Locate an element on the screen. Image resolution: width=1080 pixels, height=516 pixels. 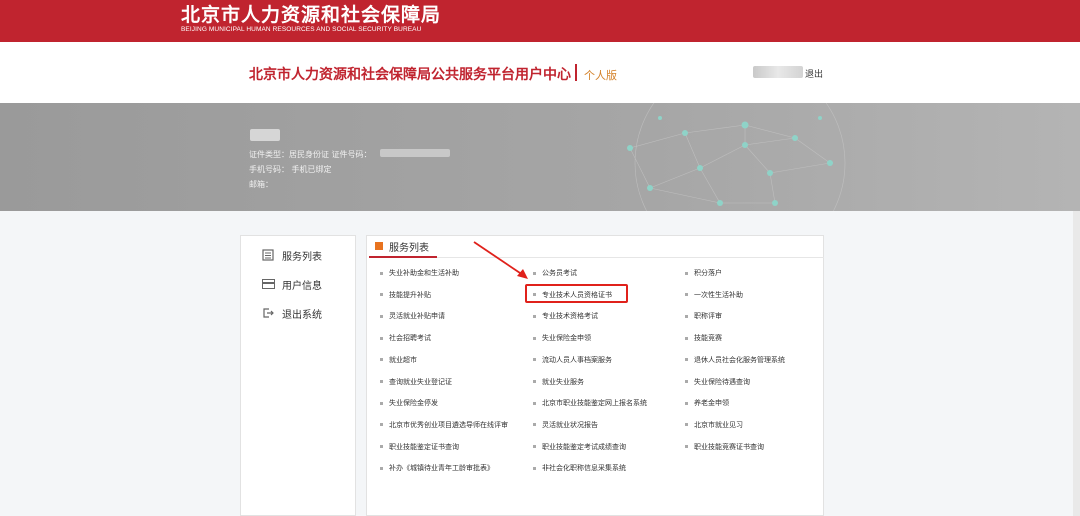
service-link: 非社会化职称信息采集系统 is located at coordinates (579, 468).